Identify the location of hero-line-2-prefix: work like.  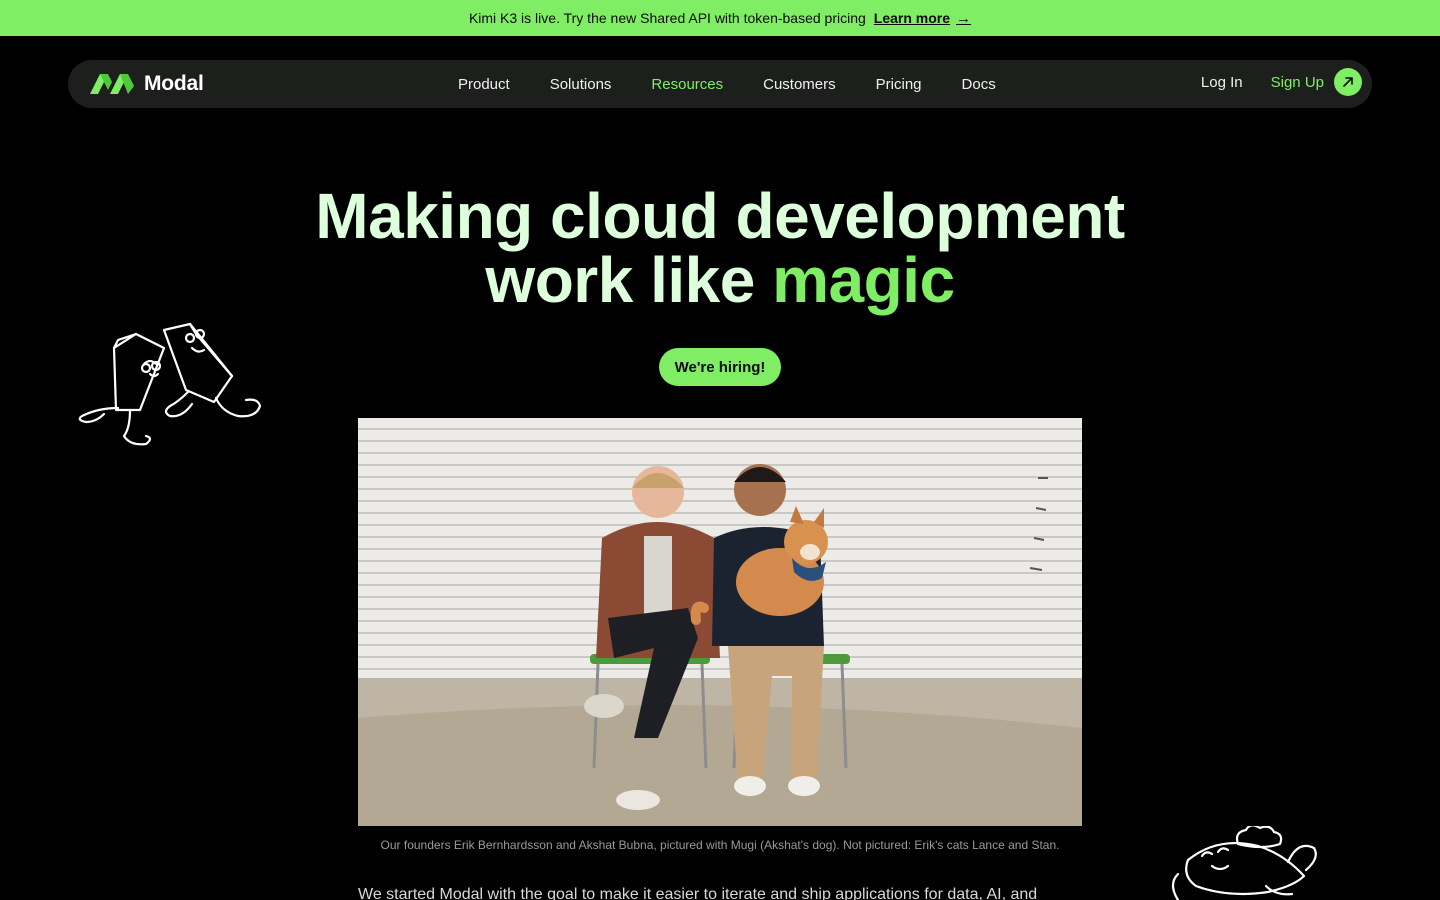
(629, 280).